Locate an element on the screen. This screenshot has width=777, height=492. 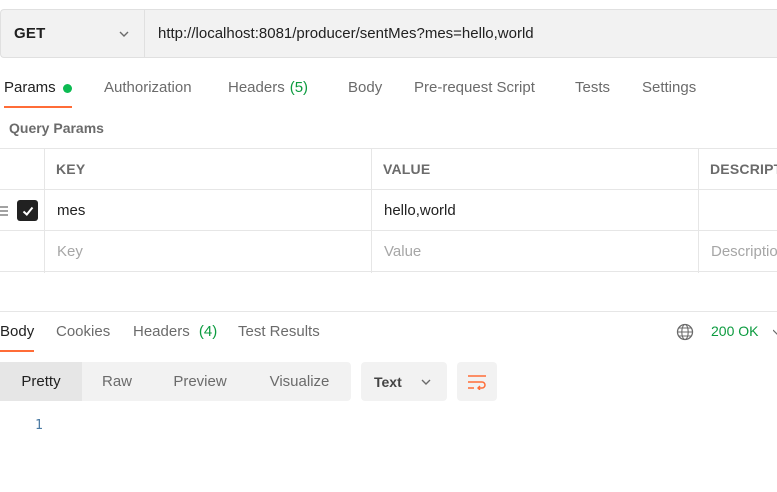
tab-pre-request-script-label: Pre-request Script is located at coordinates (474, 87).